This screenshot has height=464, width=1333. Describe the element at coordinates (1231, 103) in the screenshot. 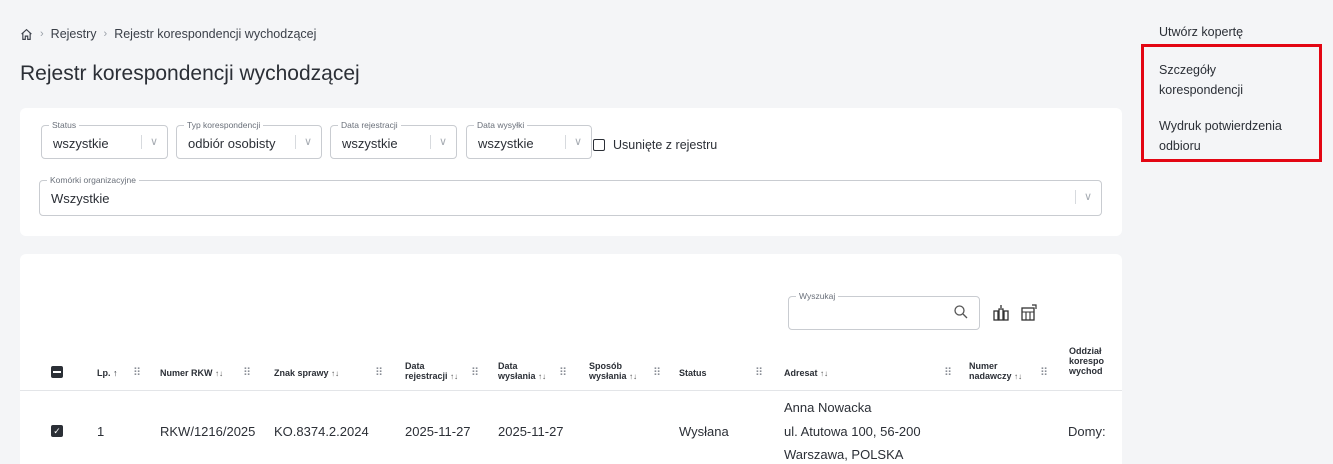

I see `highlight-frame` at that location.